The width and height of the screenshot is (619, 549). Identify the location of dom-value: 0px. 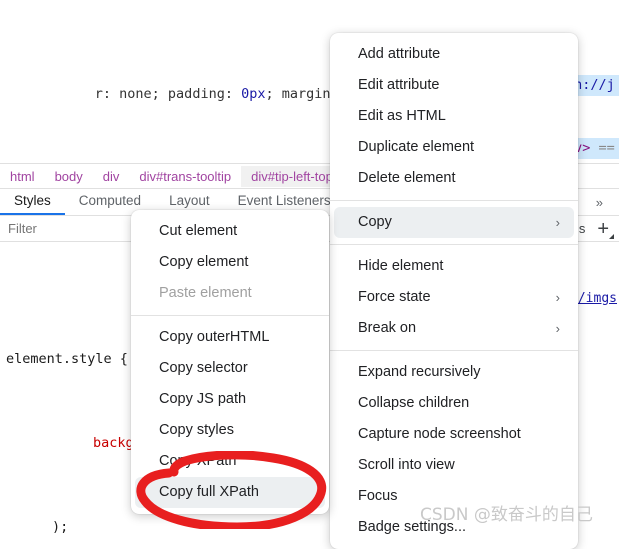
(253, 94).